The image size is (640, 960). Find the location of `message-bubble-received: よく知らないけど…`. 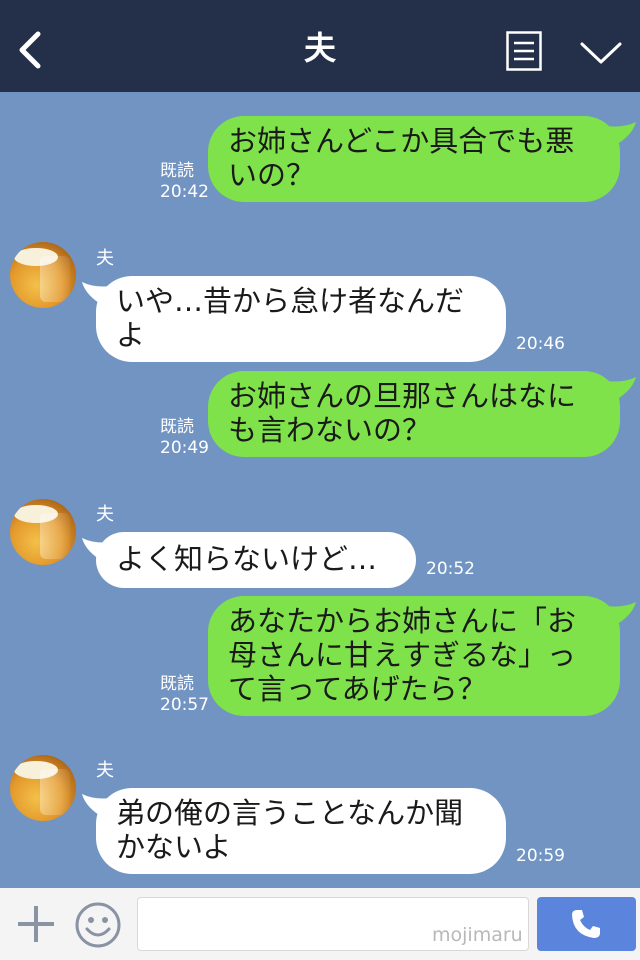

message-bubble-received: よく知らないけど… is located at coordinates (256, 560).